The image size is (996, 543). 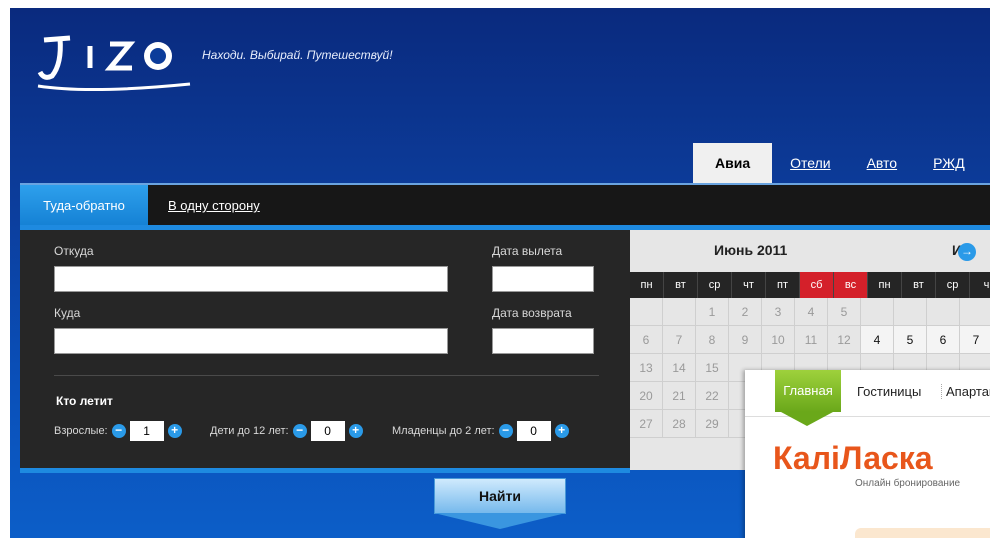 What do you see at coordinates (81, 431) in the screenshot?
I see `adults-label: Взрослые:` at bounding box center [81, 431].